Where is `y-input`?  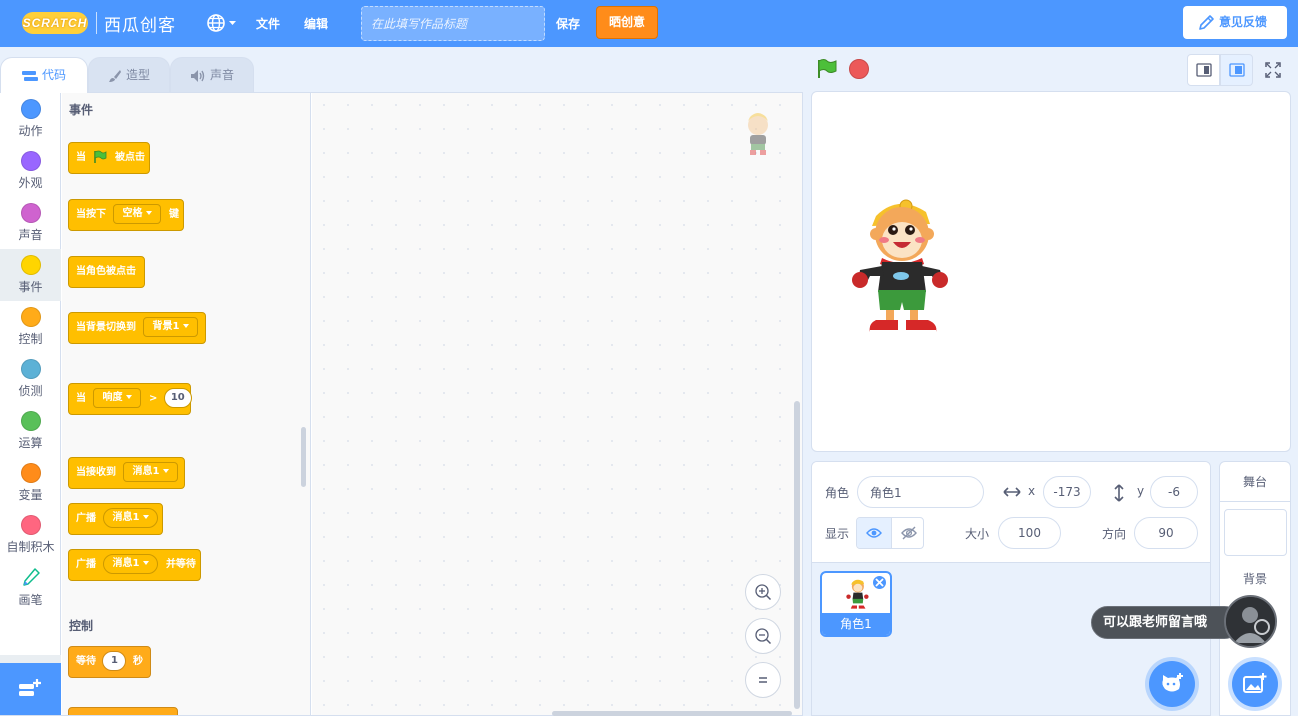
y-input is located at coordinates (1174, 492).